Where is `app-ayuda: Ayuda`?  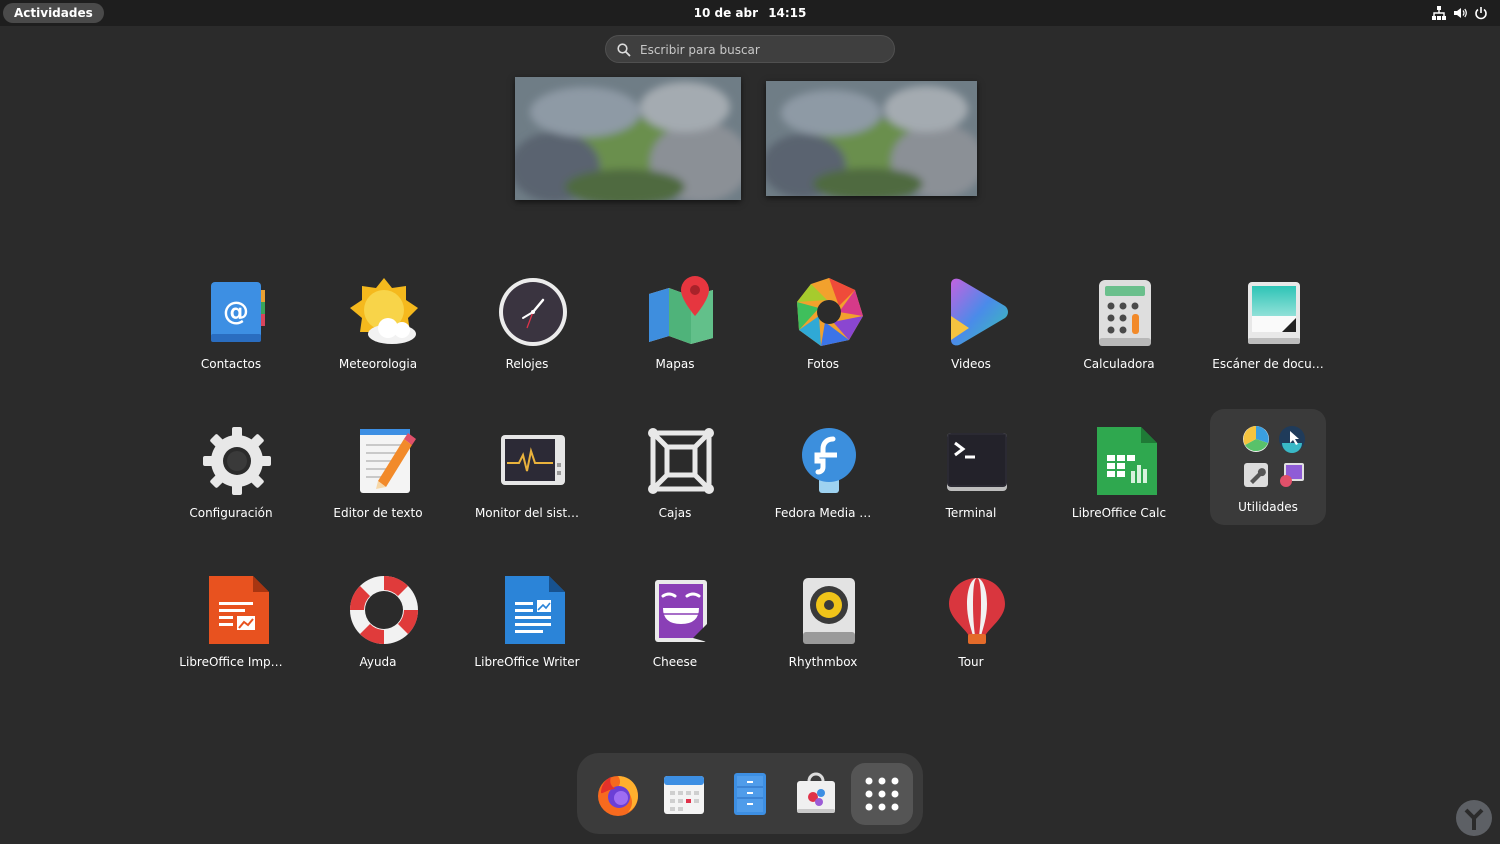
app-ayuda: Ayuda is located at coordinates (378, 624).